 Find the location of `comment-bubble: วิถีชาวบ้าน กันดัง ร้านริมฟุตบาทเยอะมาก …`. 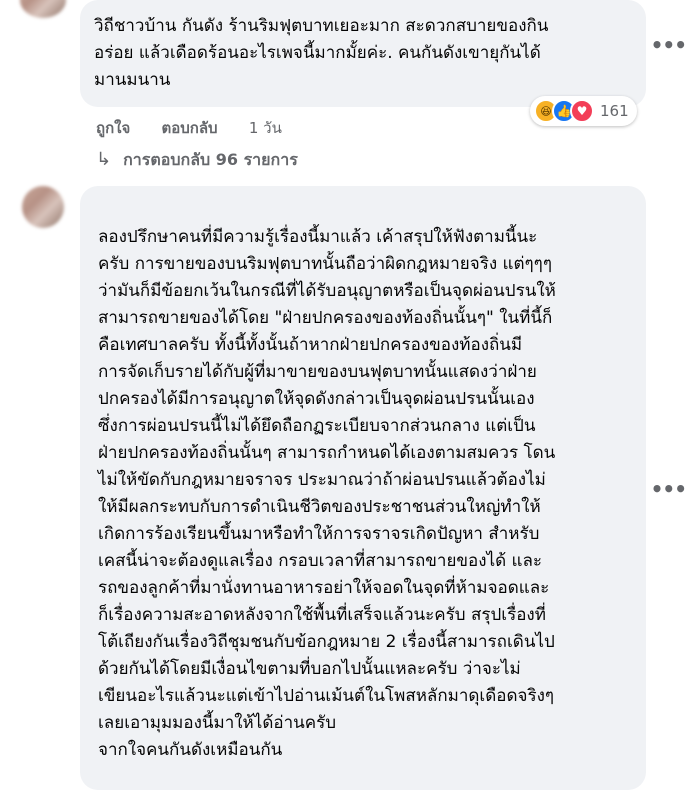

comment-bubble: วิถีชาวบ้าน กันดัง ร้านริมฟุตบาทเยอะมาก … is located at coordinates (363, 53).